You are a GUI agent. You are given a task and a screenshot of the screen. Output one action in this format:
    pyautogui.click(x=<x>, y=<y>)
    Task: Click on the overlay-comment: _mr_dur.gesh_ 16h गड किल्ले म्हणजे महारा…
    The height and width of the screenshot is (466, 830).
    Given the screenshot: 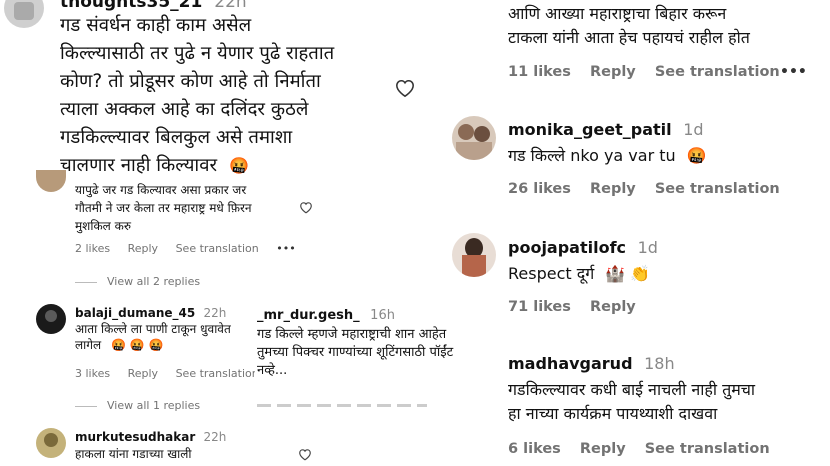 What is the action you would take?
    pyautogui.click(x=377, y=357)
    